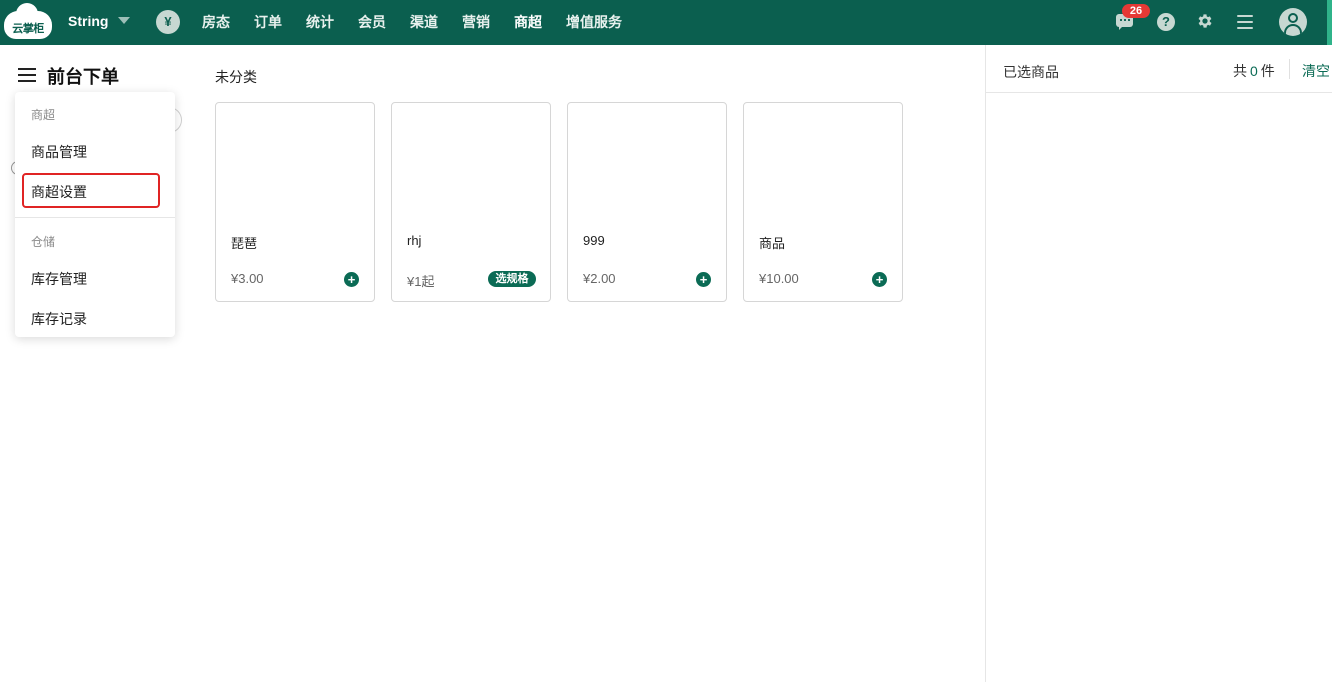 This screenshot has width=1332, height=682. What do you see at coordinates (28, 29) in the screenshot?
I see `logo-text: 云掌柜` at bounding box center [28, 29].